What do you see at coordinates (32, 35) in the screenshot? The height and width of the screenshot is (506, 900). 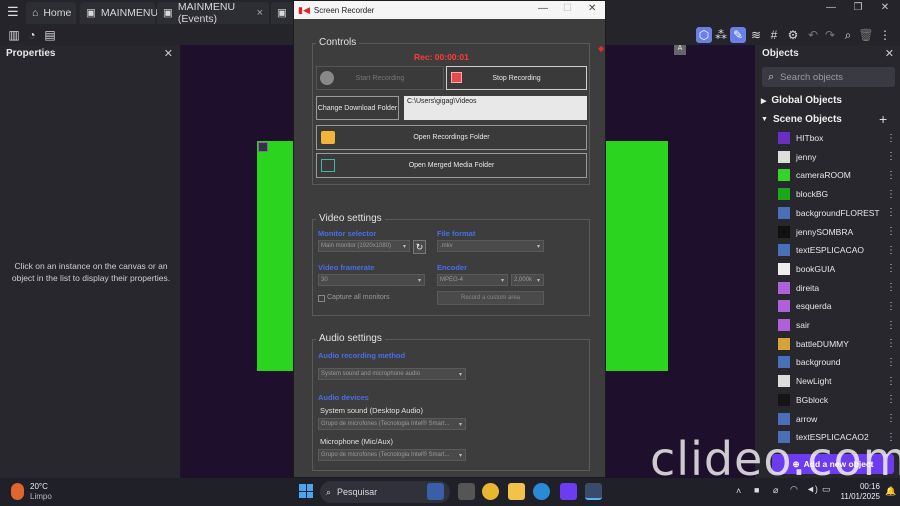 I see `preview-icon: ◔` at bounding box center [32, 35].